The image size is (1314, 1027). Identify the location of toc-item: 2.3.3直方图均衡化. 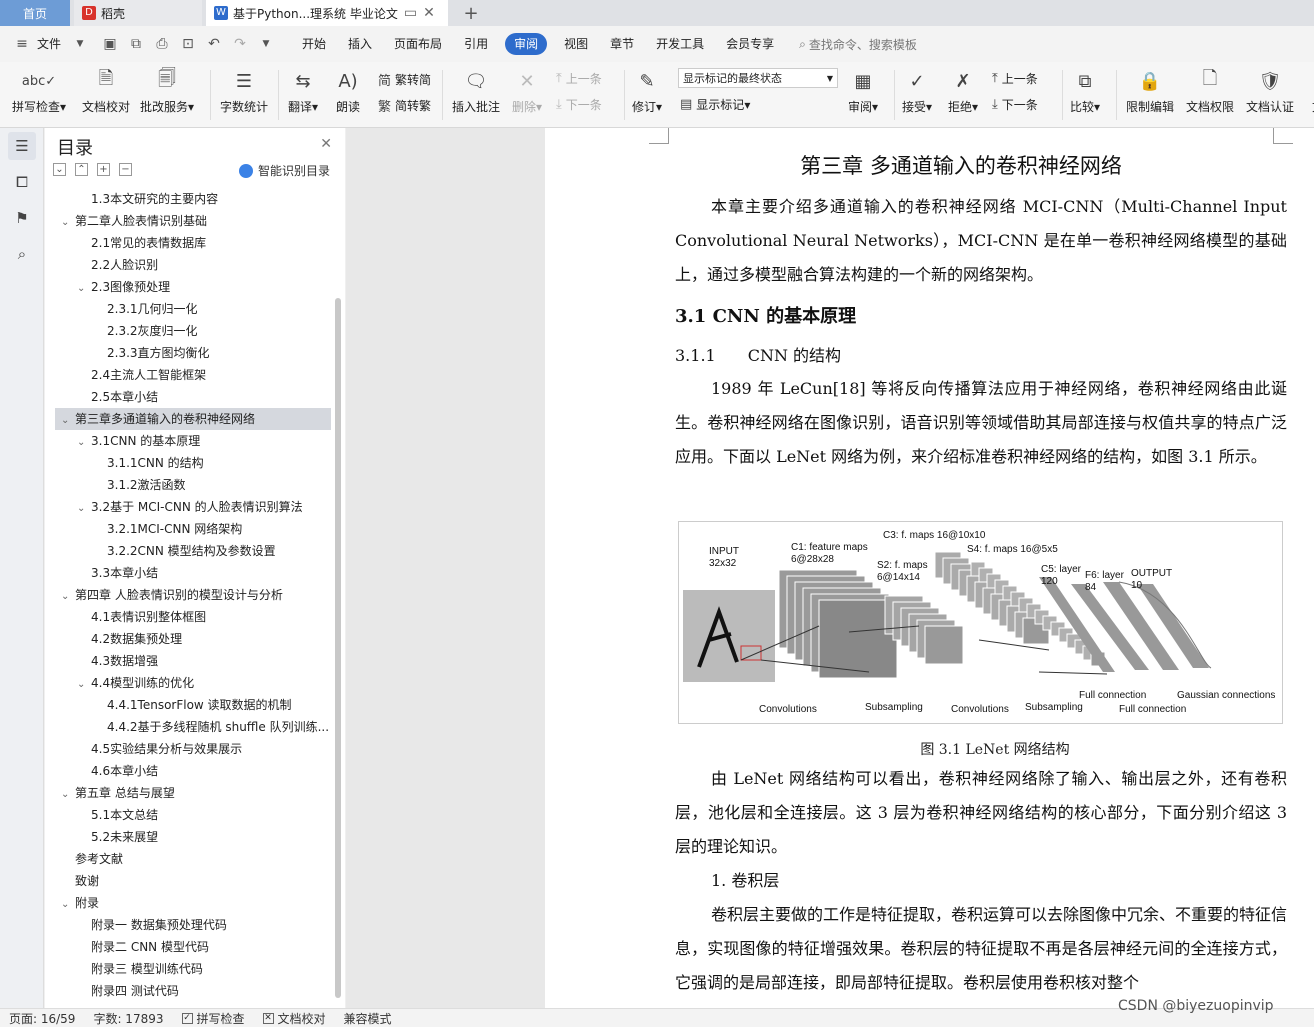
(193, 353).